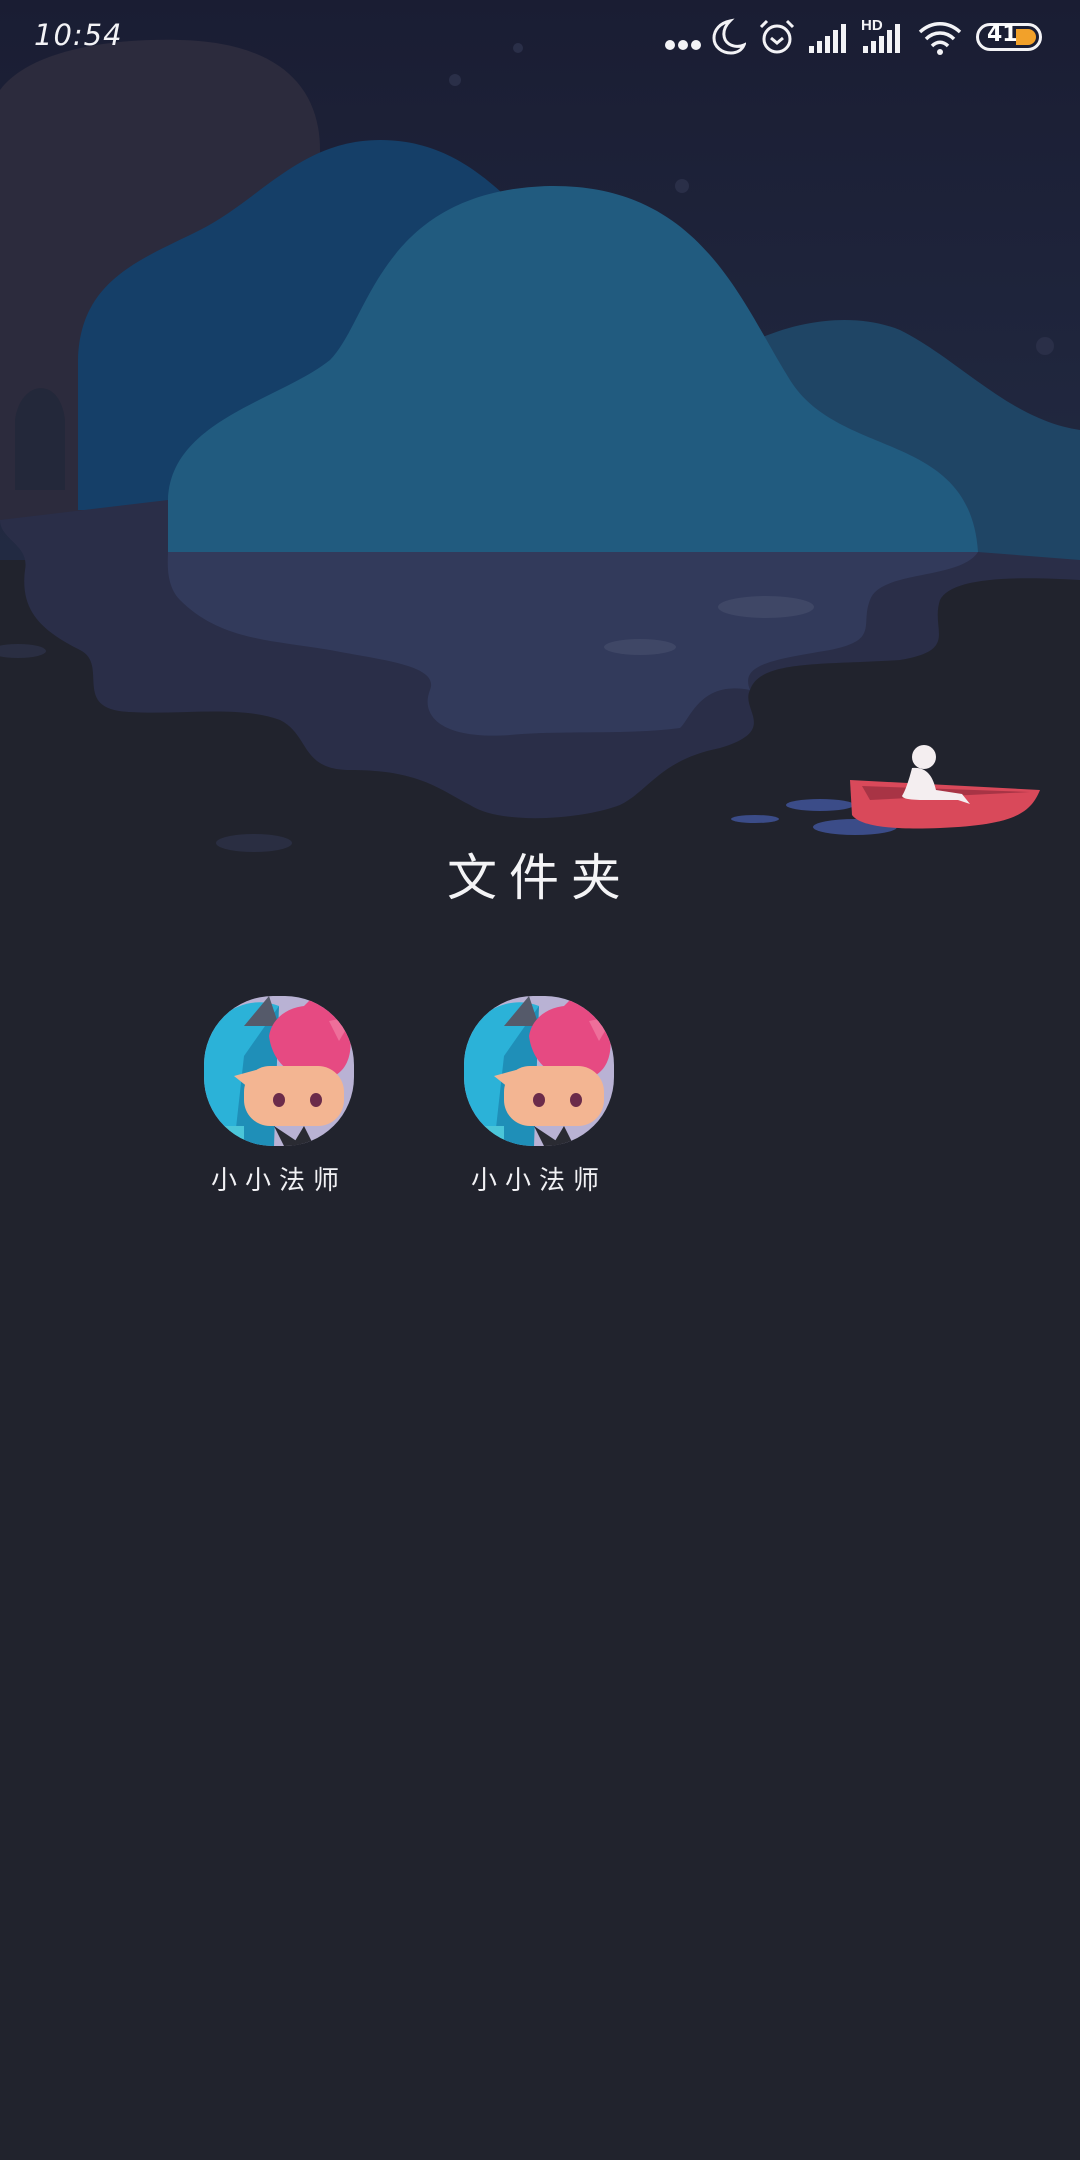  I want to click on cell-signal-hd-icon, so click(881, 38).